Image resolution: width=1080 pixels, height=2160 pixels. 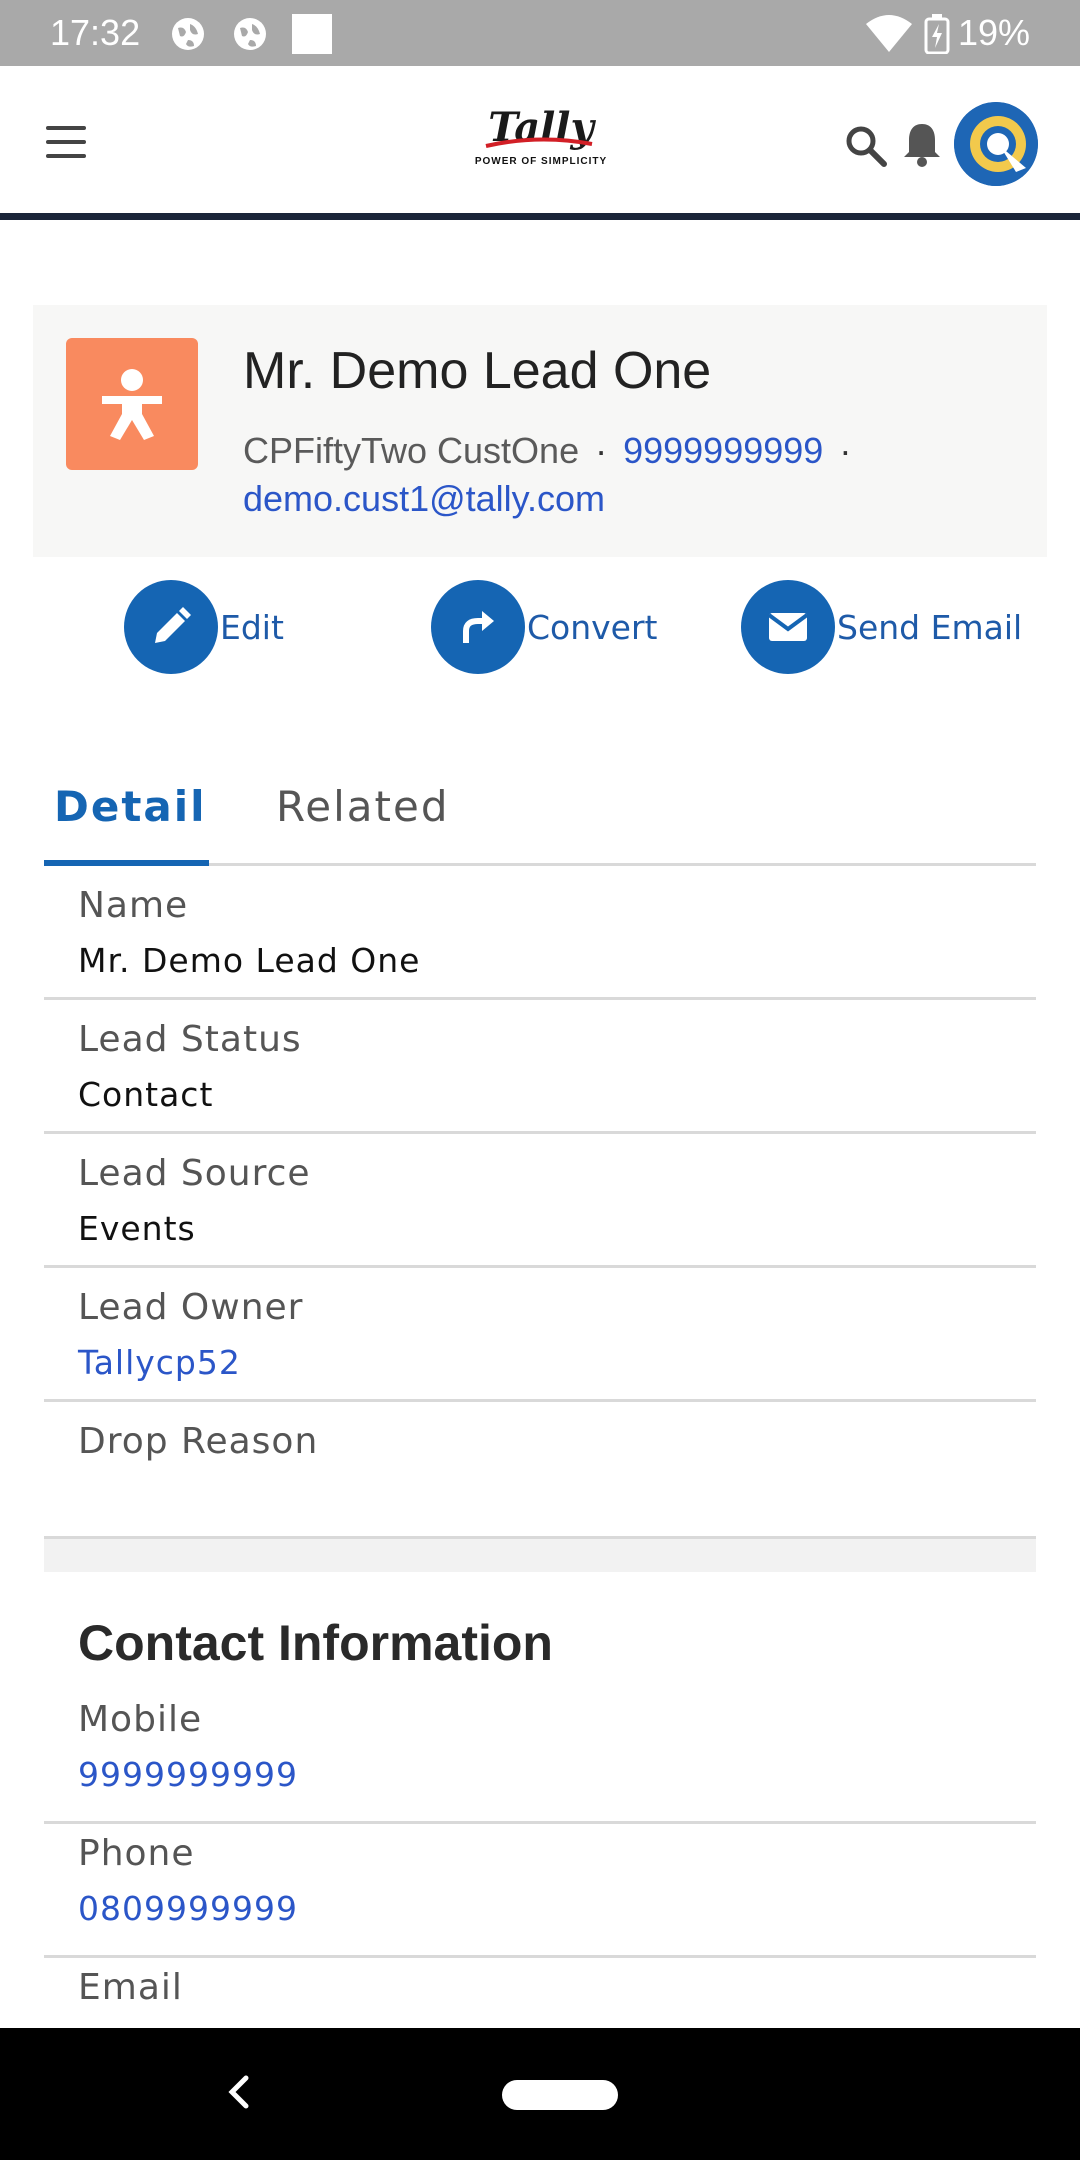 What do you see at coordinates (889, 33) in the screenshot?
I see `wifi-icon` at bounding box center [889, 33].